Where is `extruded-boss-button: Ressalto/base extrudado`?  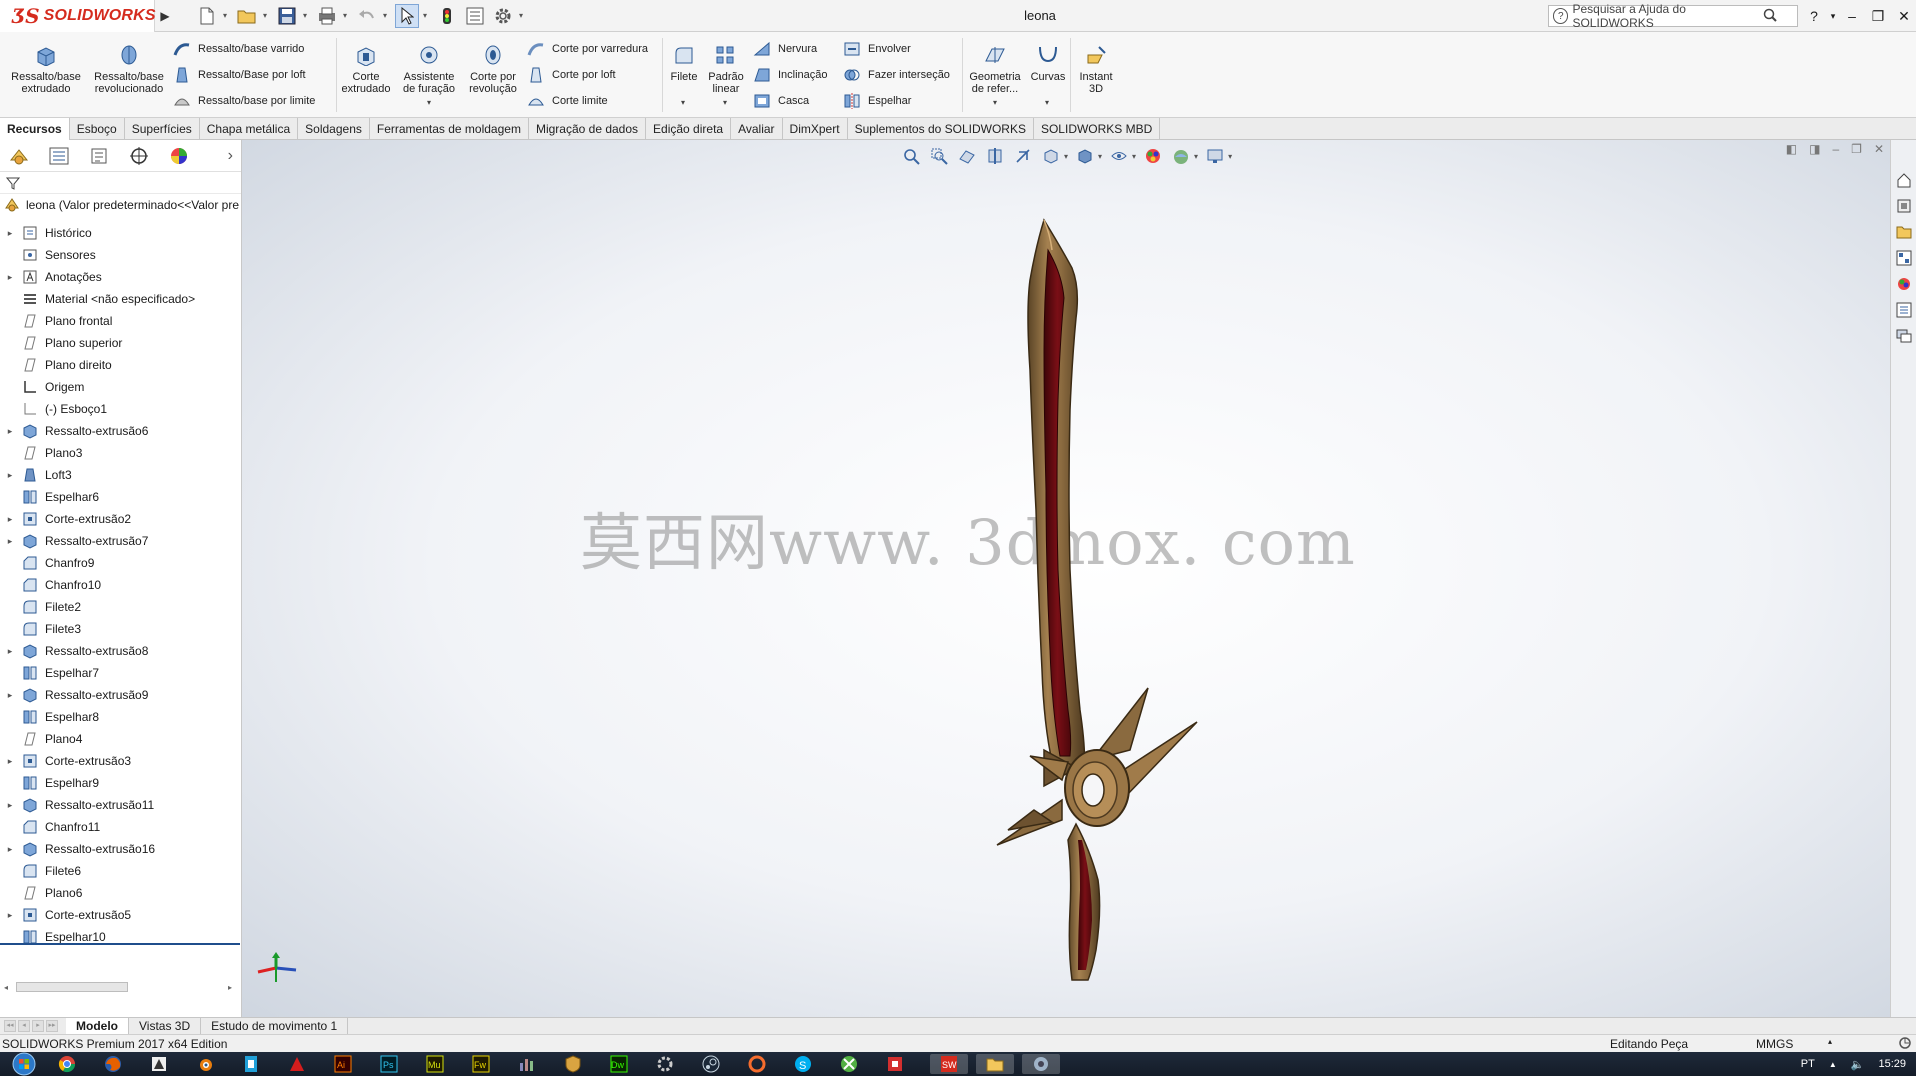 extruded-boss-button: Ressalto/base extrudado is located at coordinates (46, 68).